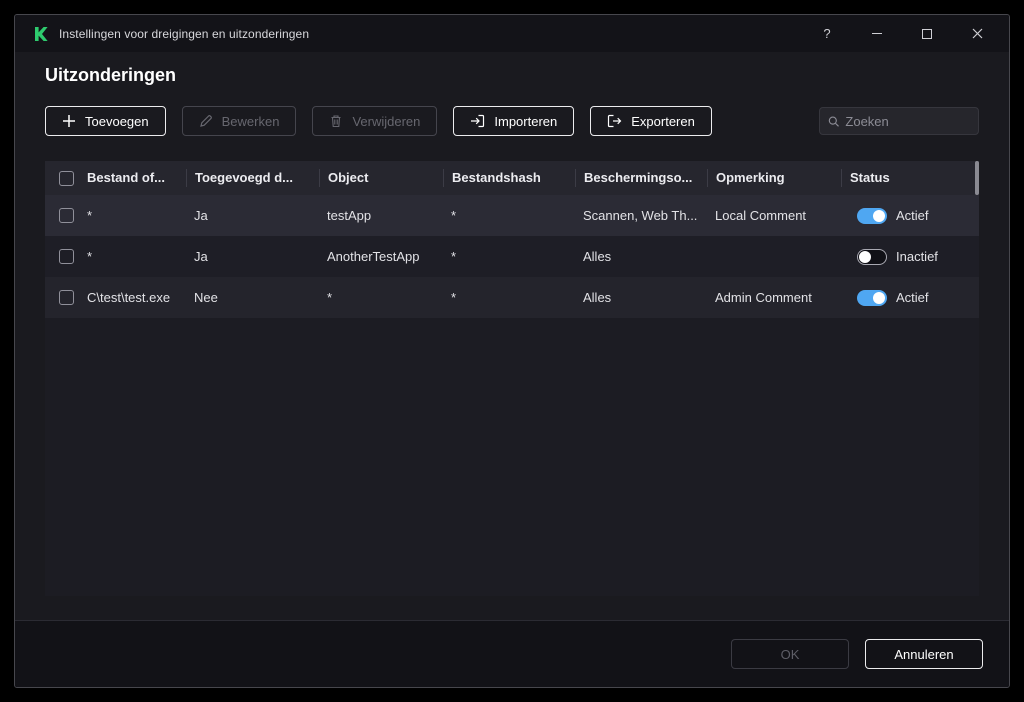  I want to click on export-button-label: Exporteren, so click(663, 121).